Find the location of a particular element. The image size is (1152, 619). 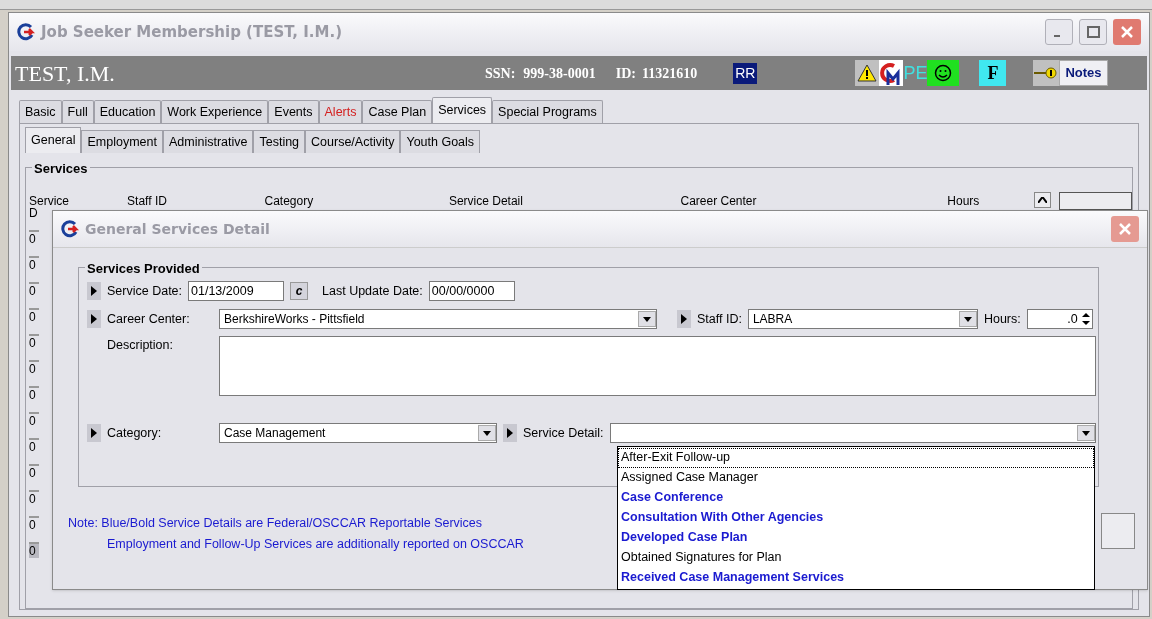

dropdown-option: Case Conference is located at coordinates (856, 498).